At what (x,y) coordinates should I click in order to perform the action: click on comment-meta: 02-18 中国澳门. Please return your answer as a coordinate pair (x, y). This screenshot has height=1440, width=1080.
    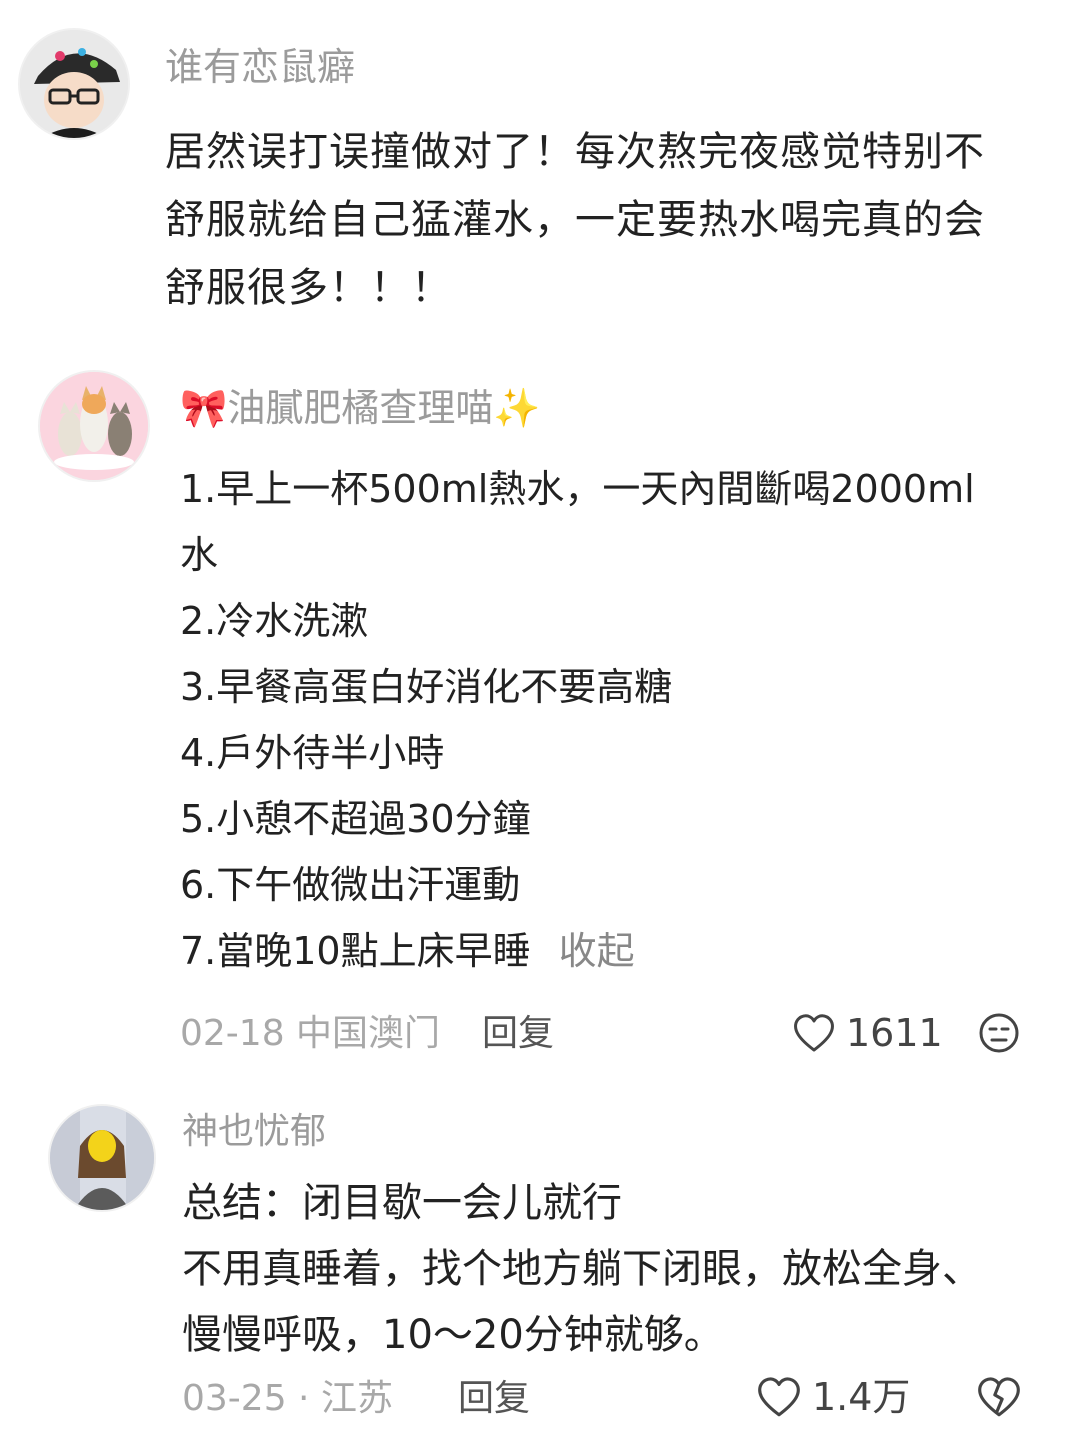
    Looking at the image, I should click on (310, 1033).